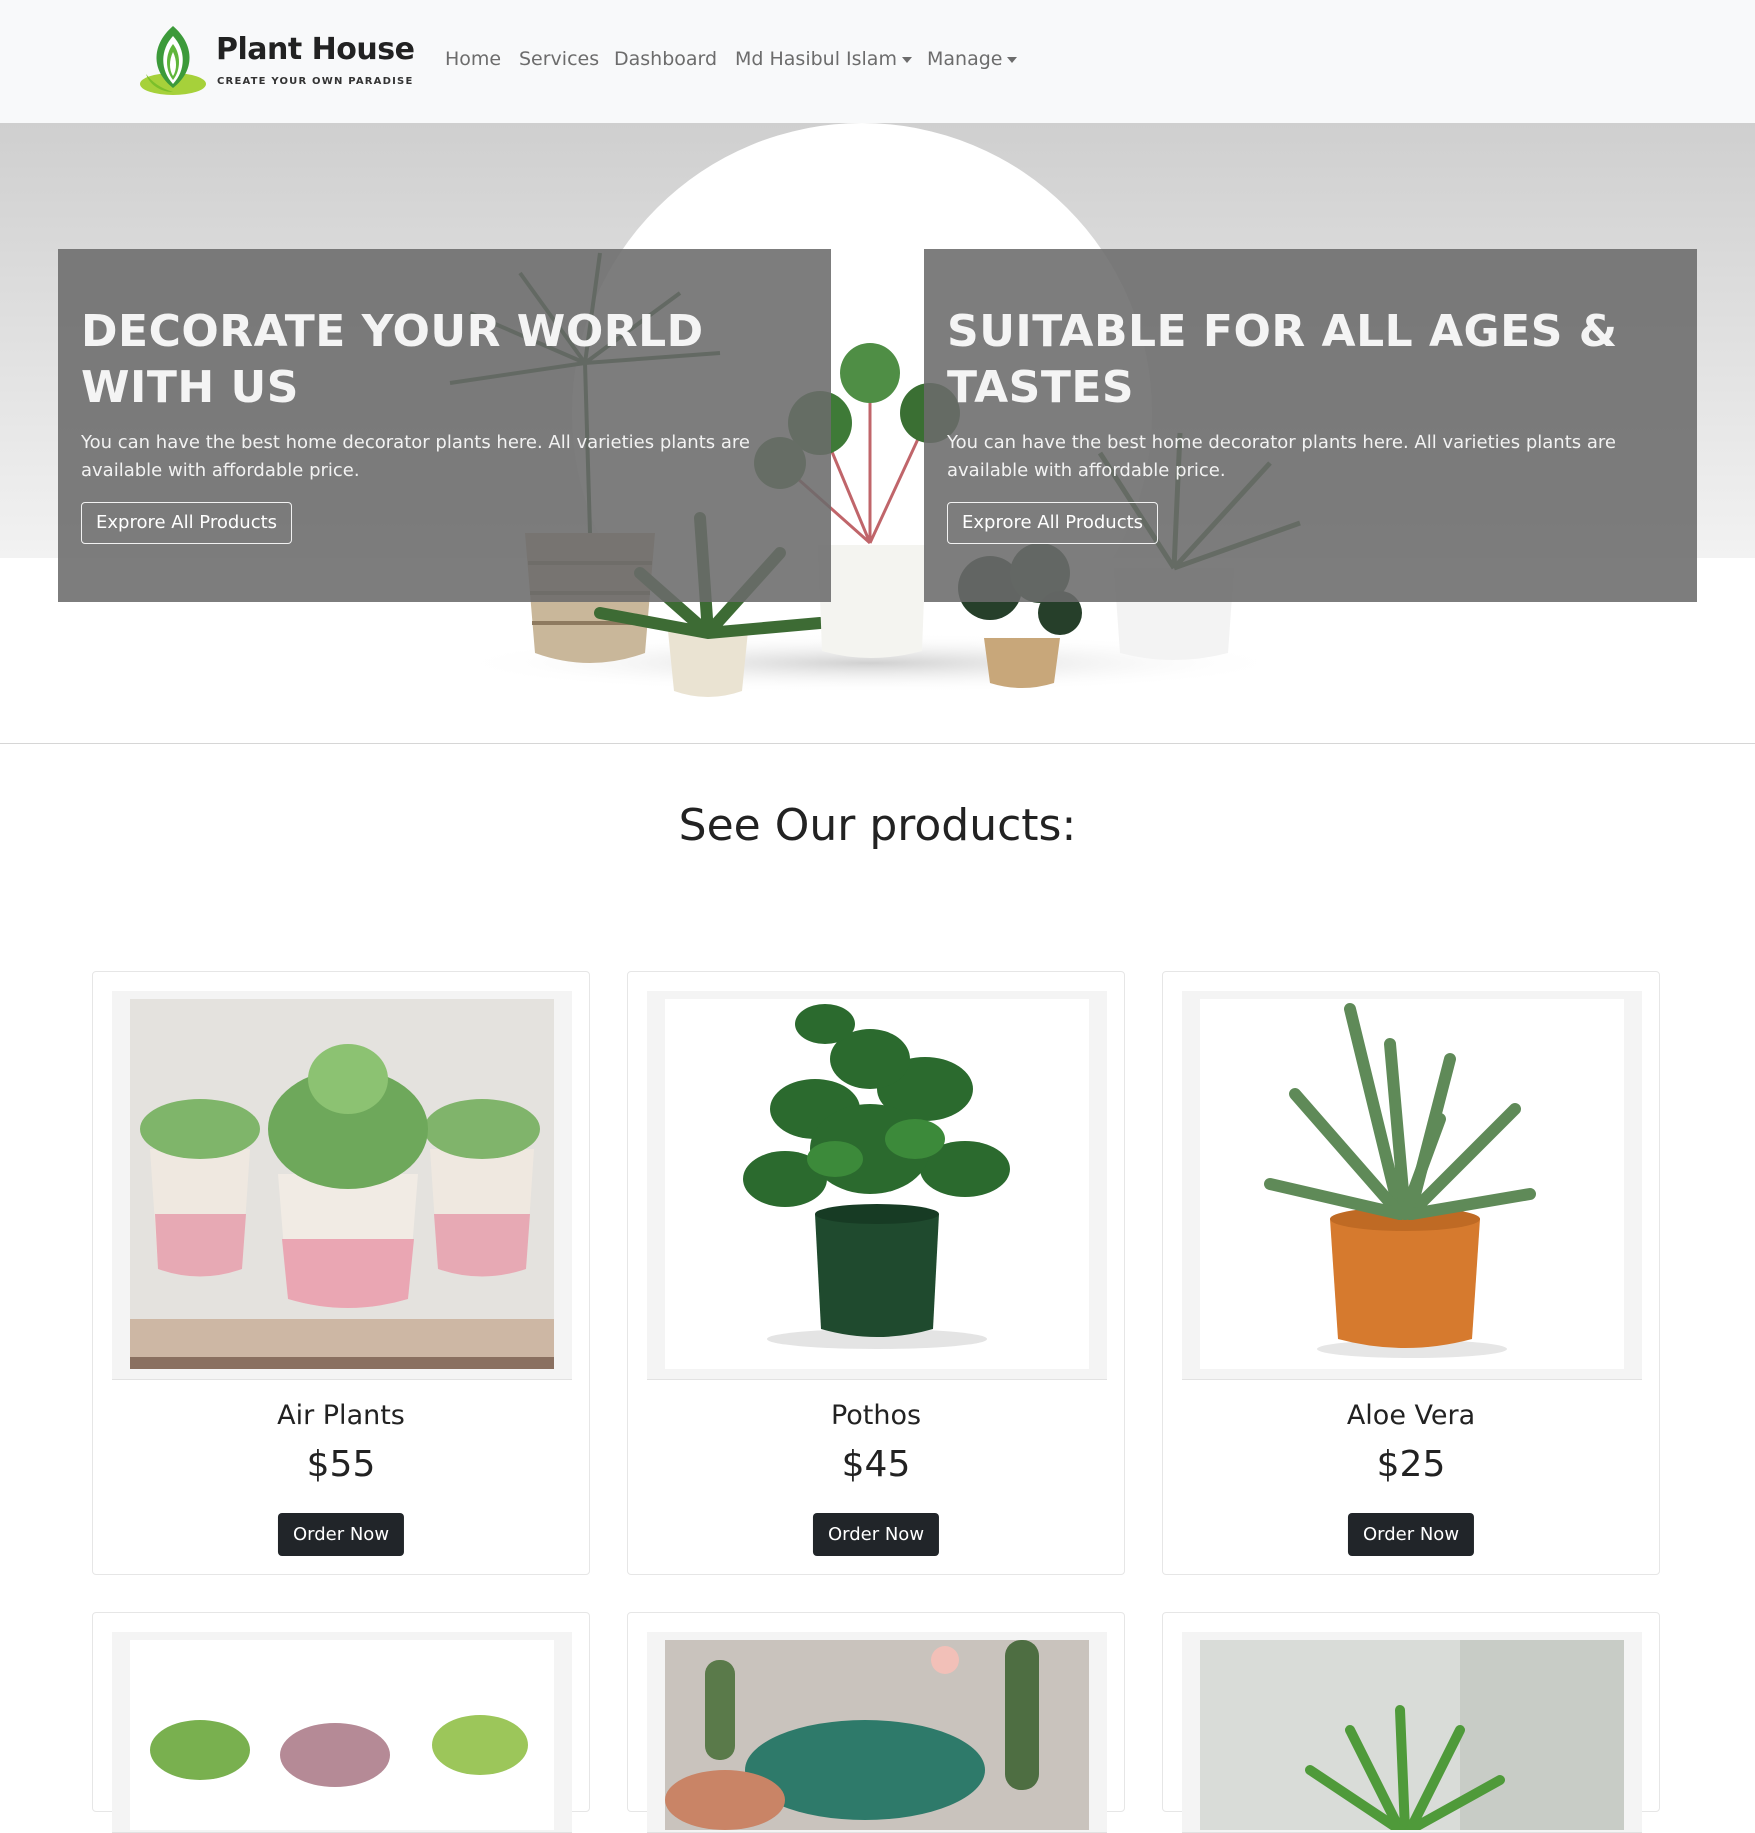 The height and width of the screenshot is (1833, 1755). I want to click on nav-home: Home, so click(473, 59).